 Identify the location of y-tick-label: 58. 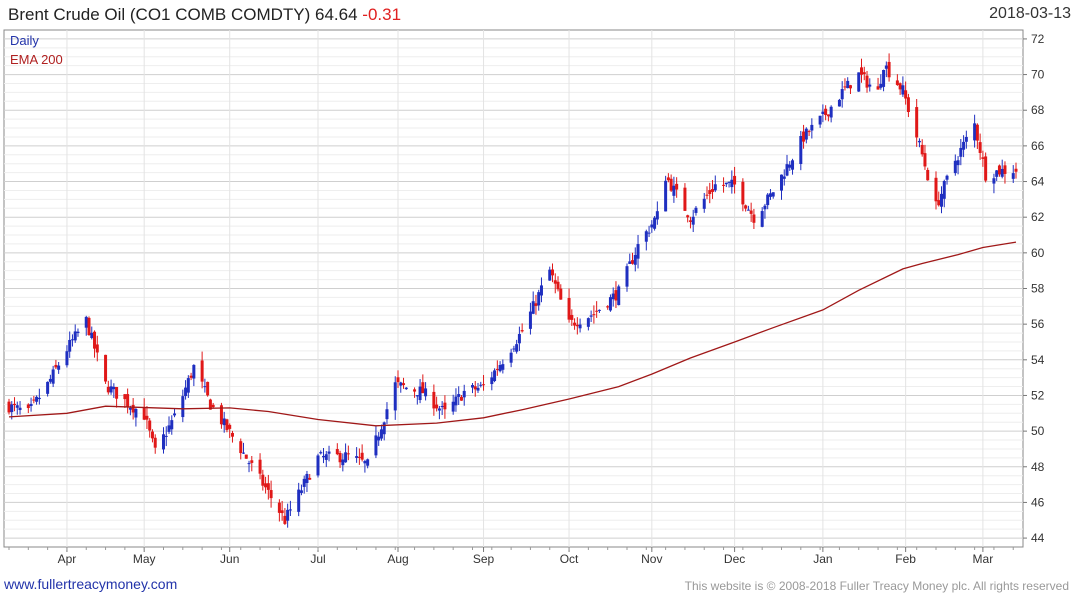
(1038, 289).